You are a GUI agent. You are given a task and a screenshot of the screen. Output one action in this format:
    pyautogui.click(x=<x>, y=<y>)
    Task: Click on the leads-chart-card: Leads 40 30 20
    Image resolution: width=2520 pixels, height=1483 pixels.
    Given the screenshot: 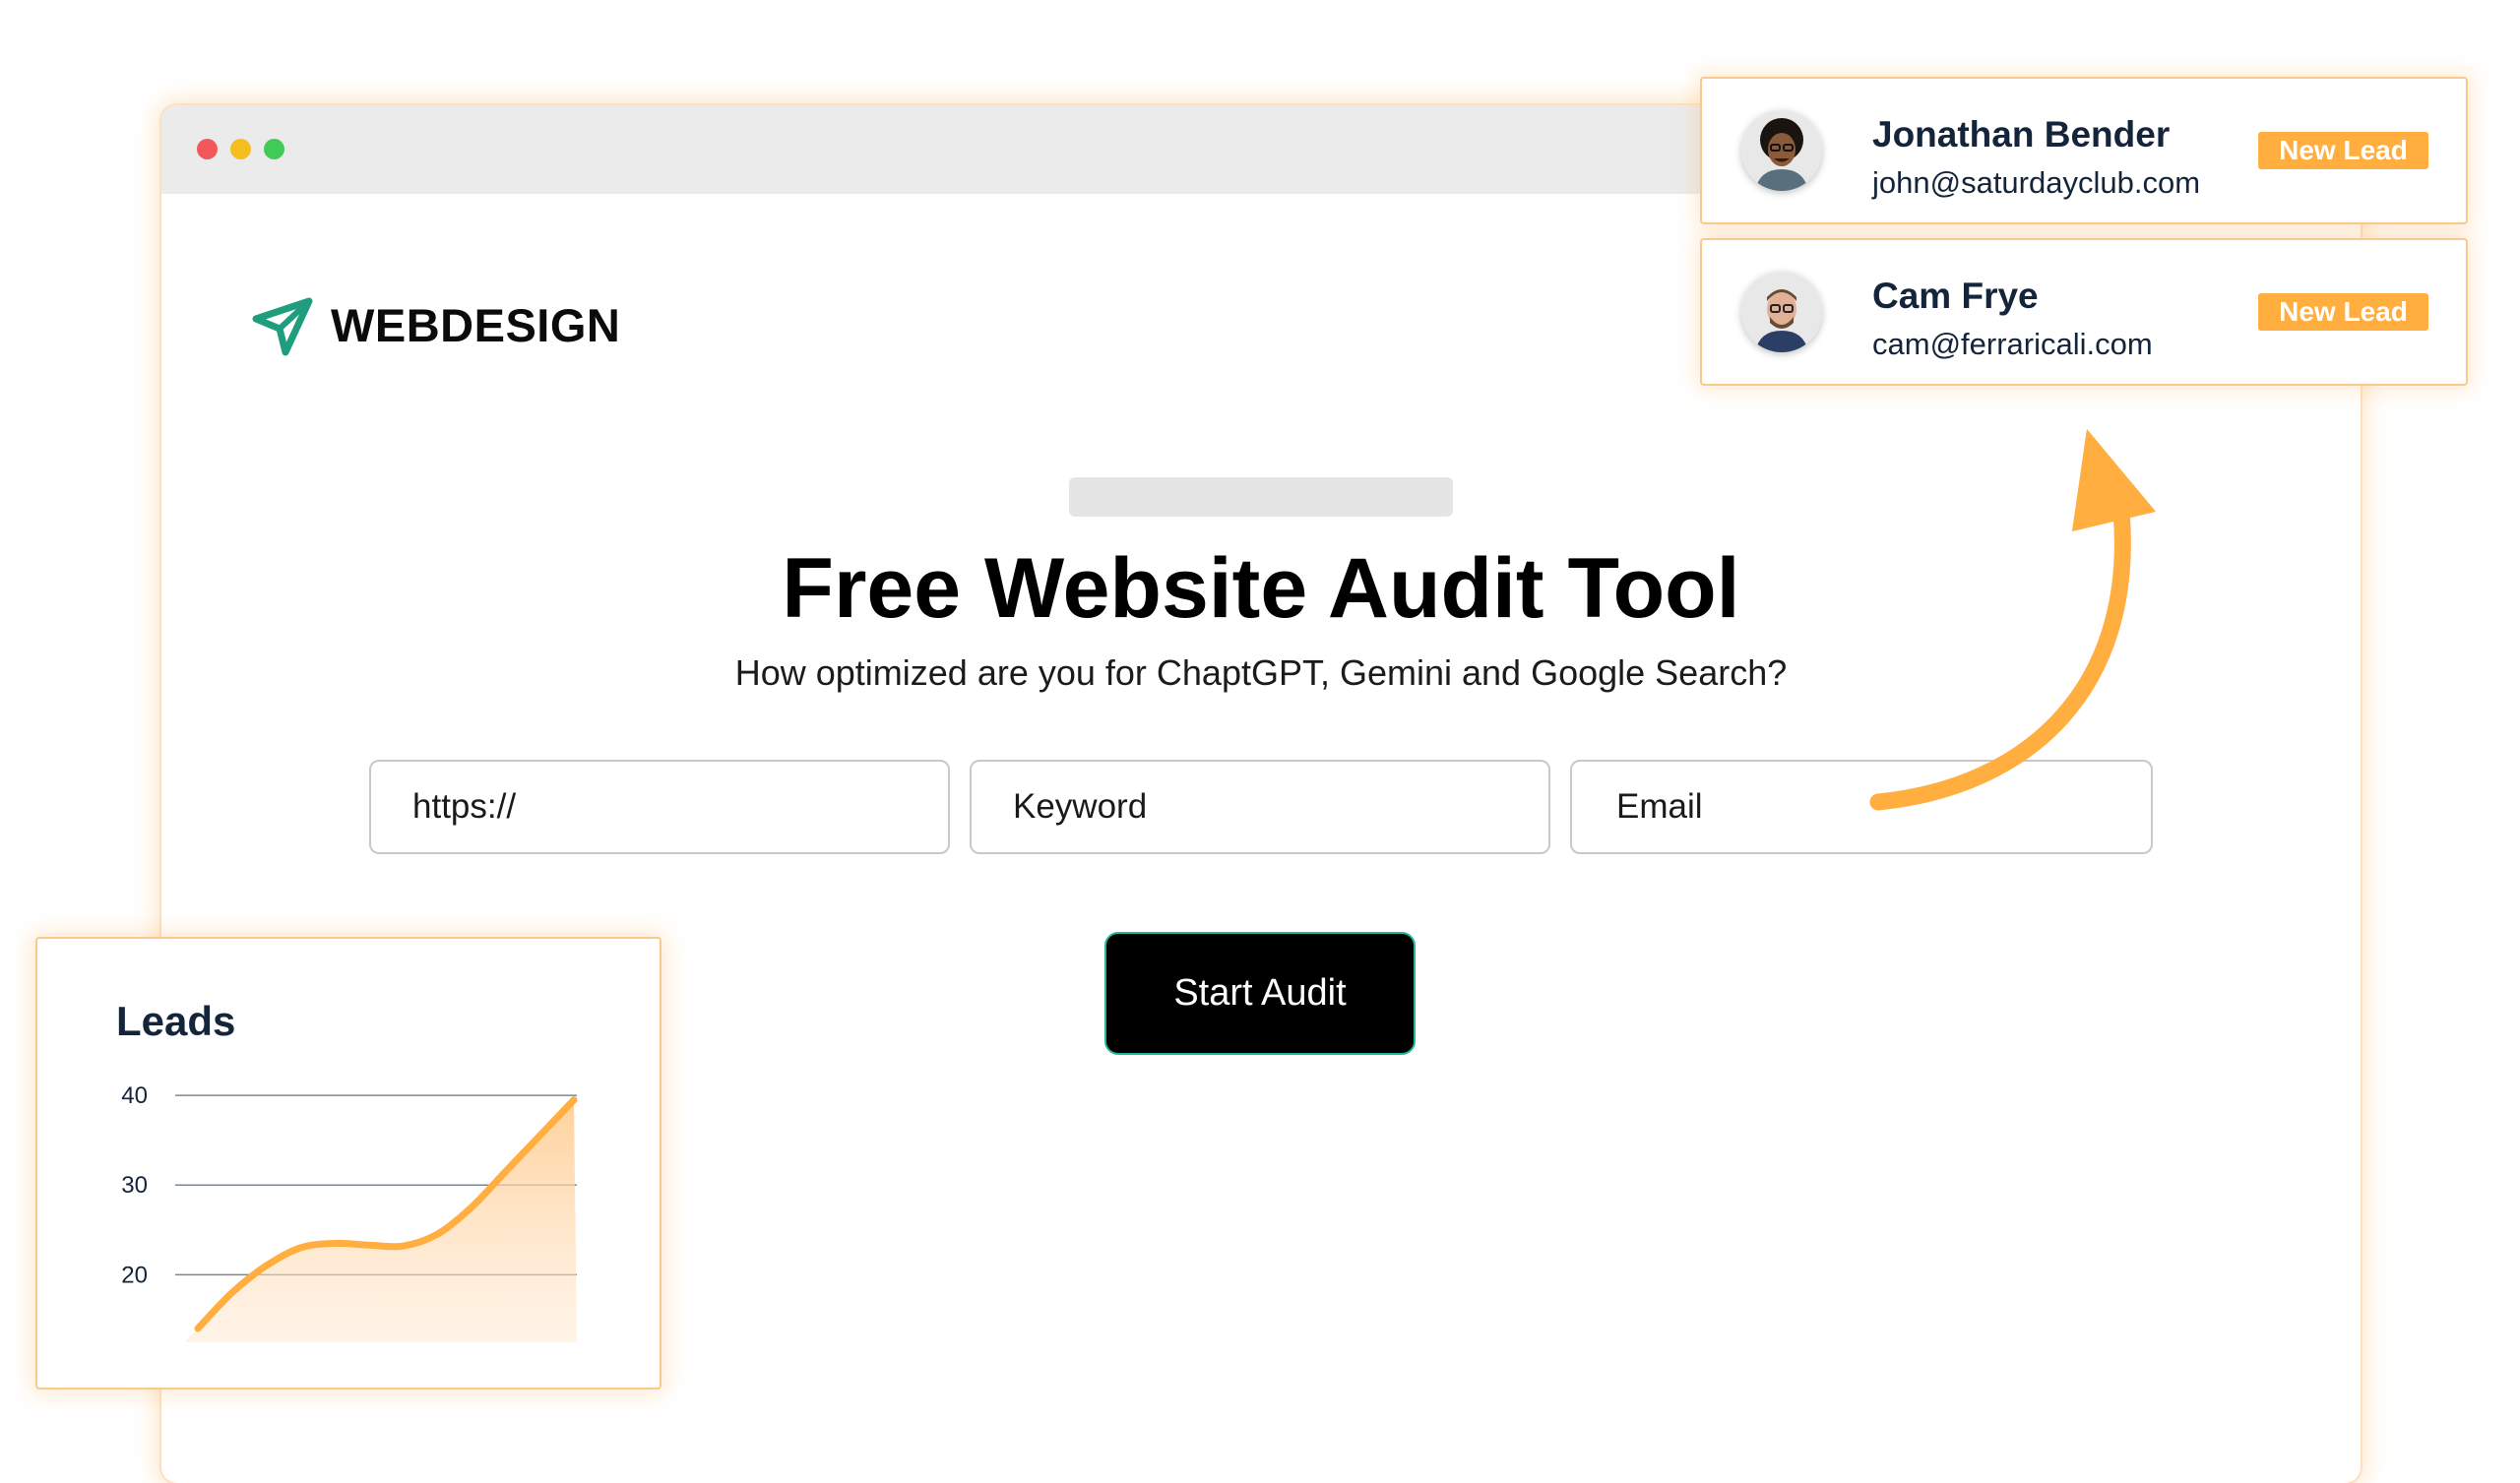 What is the action you would take?
    pyautogui.click(x=348, y=1163)
    